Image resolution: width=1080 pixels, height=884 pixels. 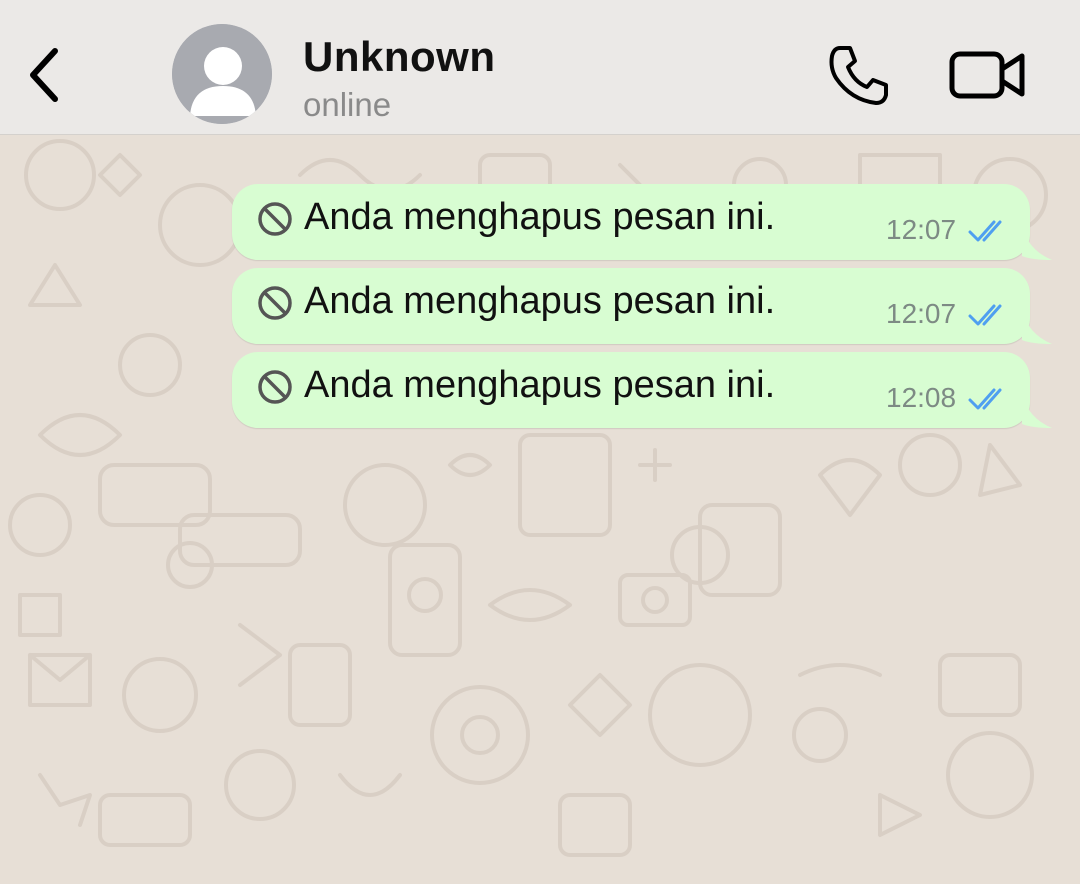 I want to click on video-camera-icon, so click(x=987, y=75).